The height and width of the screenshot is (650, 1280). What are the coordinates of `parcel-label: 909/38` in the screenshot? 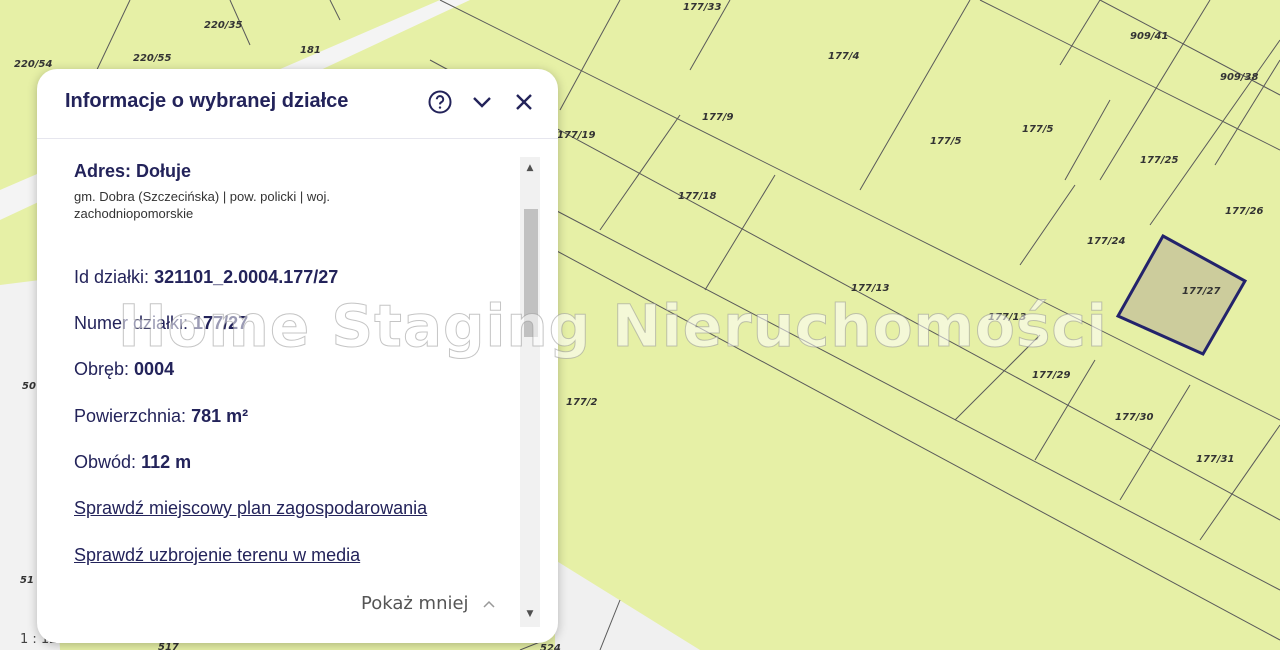 It's located at (1239, 77).